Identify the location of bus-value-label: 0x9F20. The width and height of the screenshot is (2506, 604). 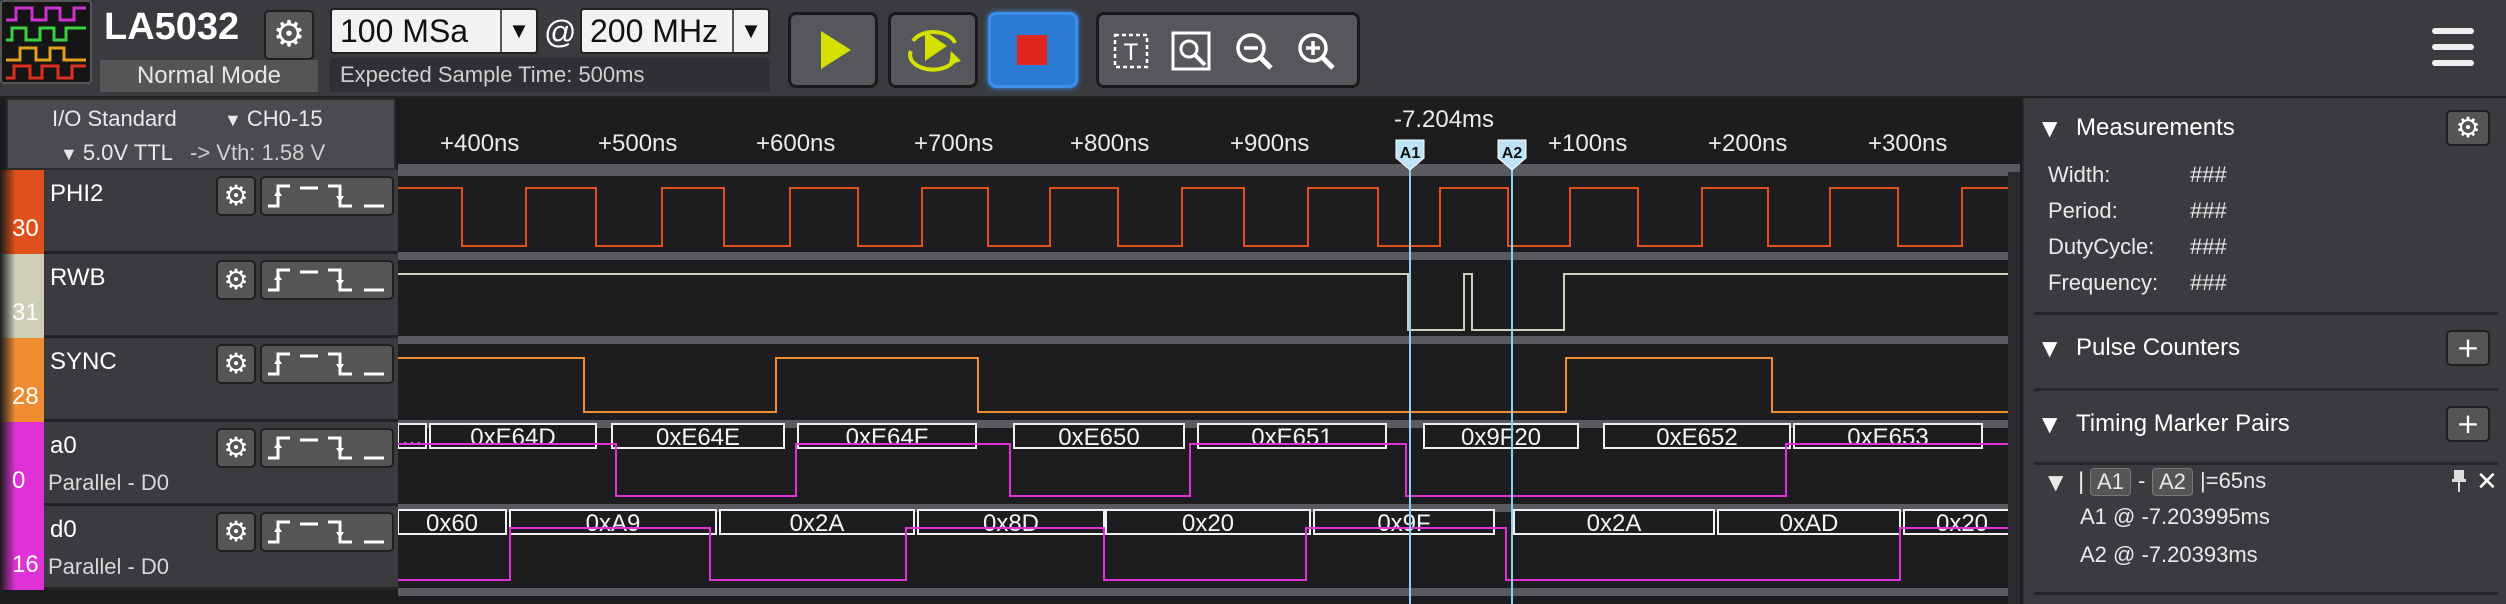
(1501, 437).